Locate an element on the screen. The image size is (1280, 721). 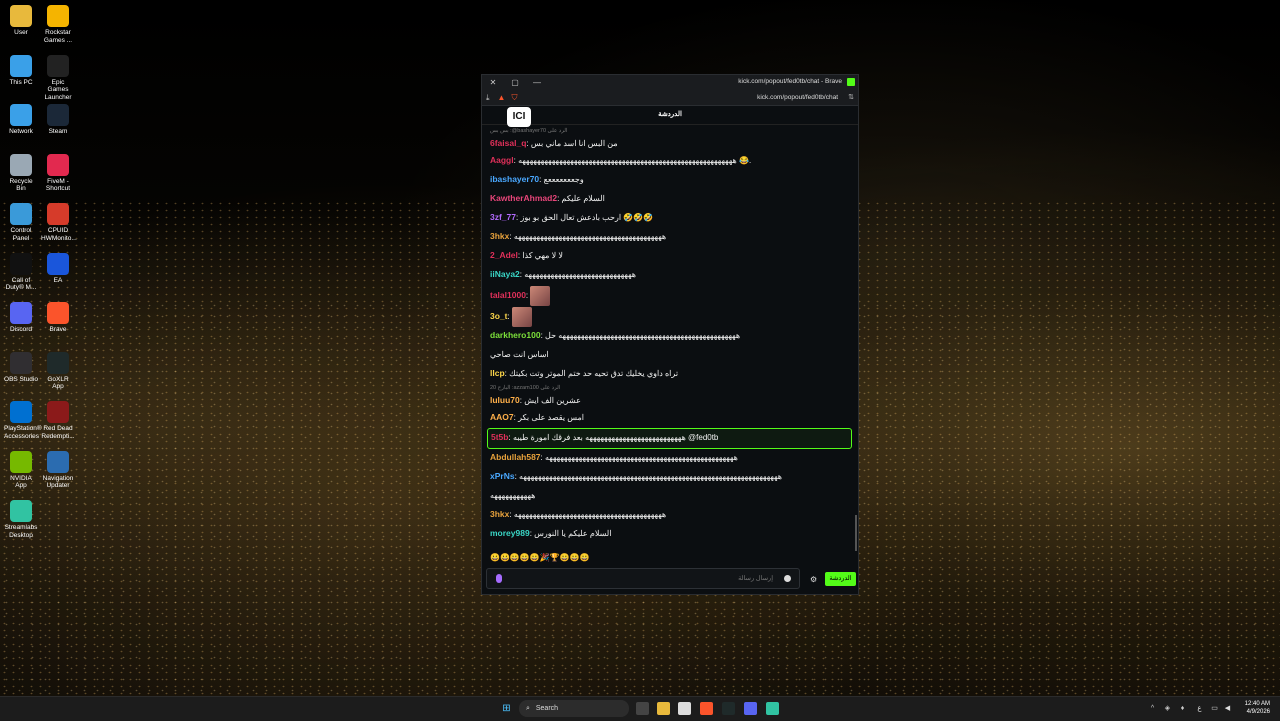
chat-username: KawtherAhmad2 is located at coordinates (523, 198).